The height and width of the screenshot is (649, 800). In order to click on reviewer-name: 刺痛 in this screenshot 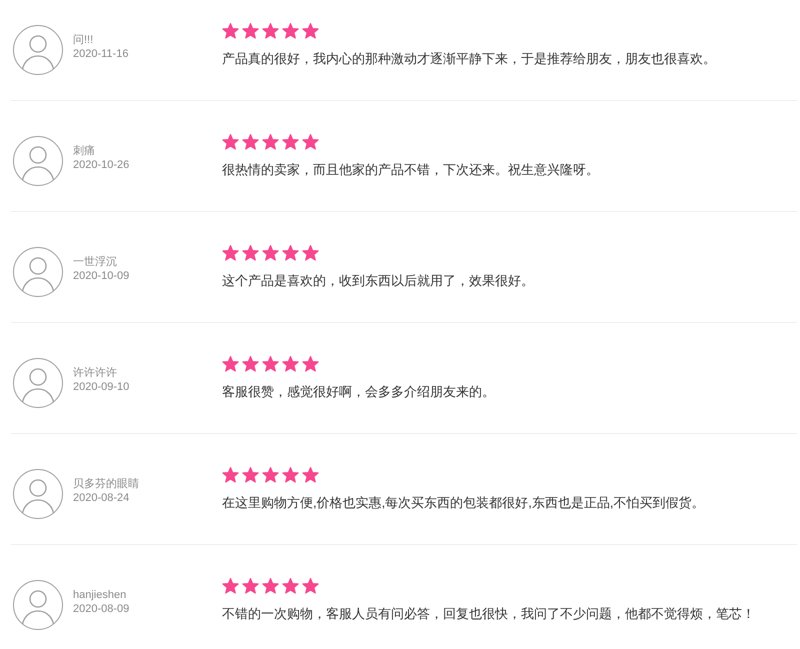, I will do `click(84, 151)`.